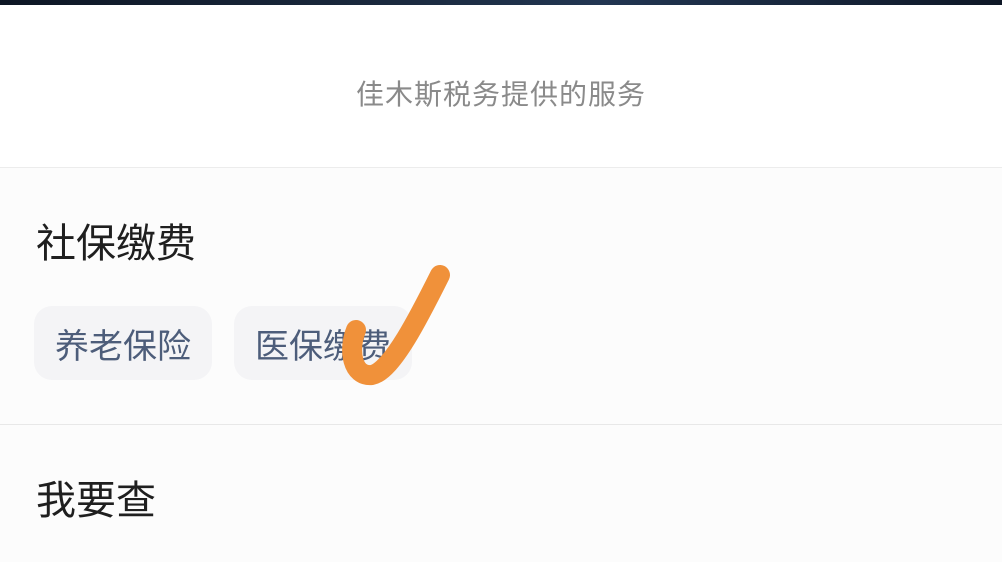 The height and width of the screenshot is (562, 1002). I want to click on medical-insurance-payment-button: 医保缴费, so click(323, 343).